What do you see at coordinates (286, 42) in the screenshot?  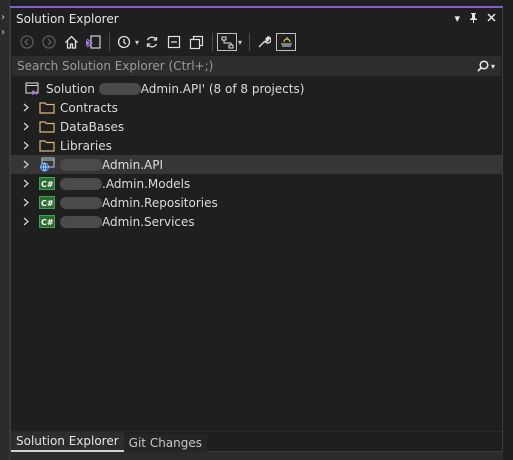 I see `preview-selected-items-icon` at bounding box center [286, 42].